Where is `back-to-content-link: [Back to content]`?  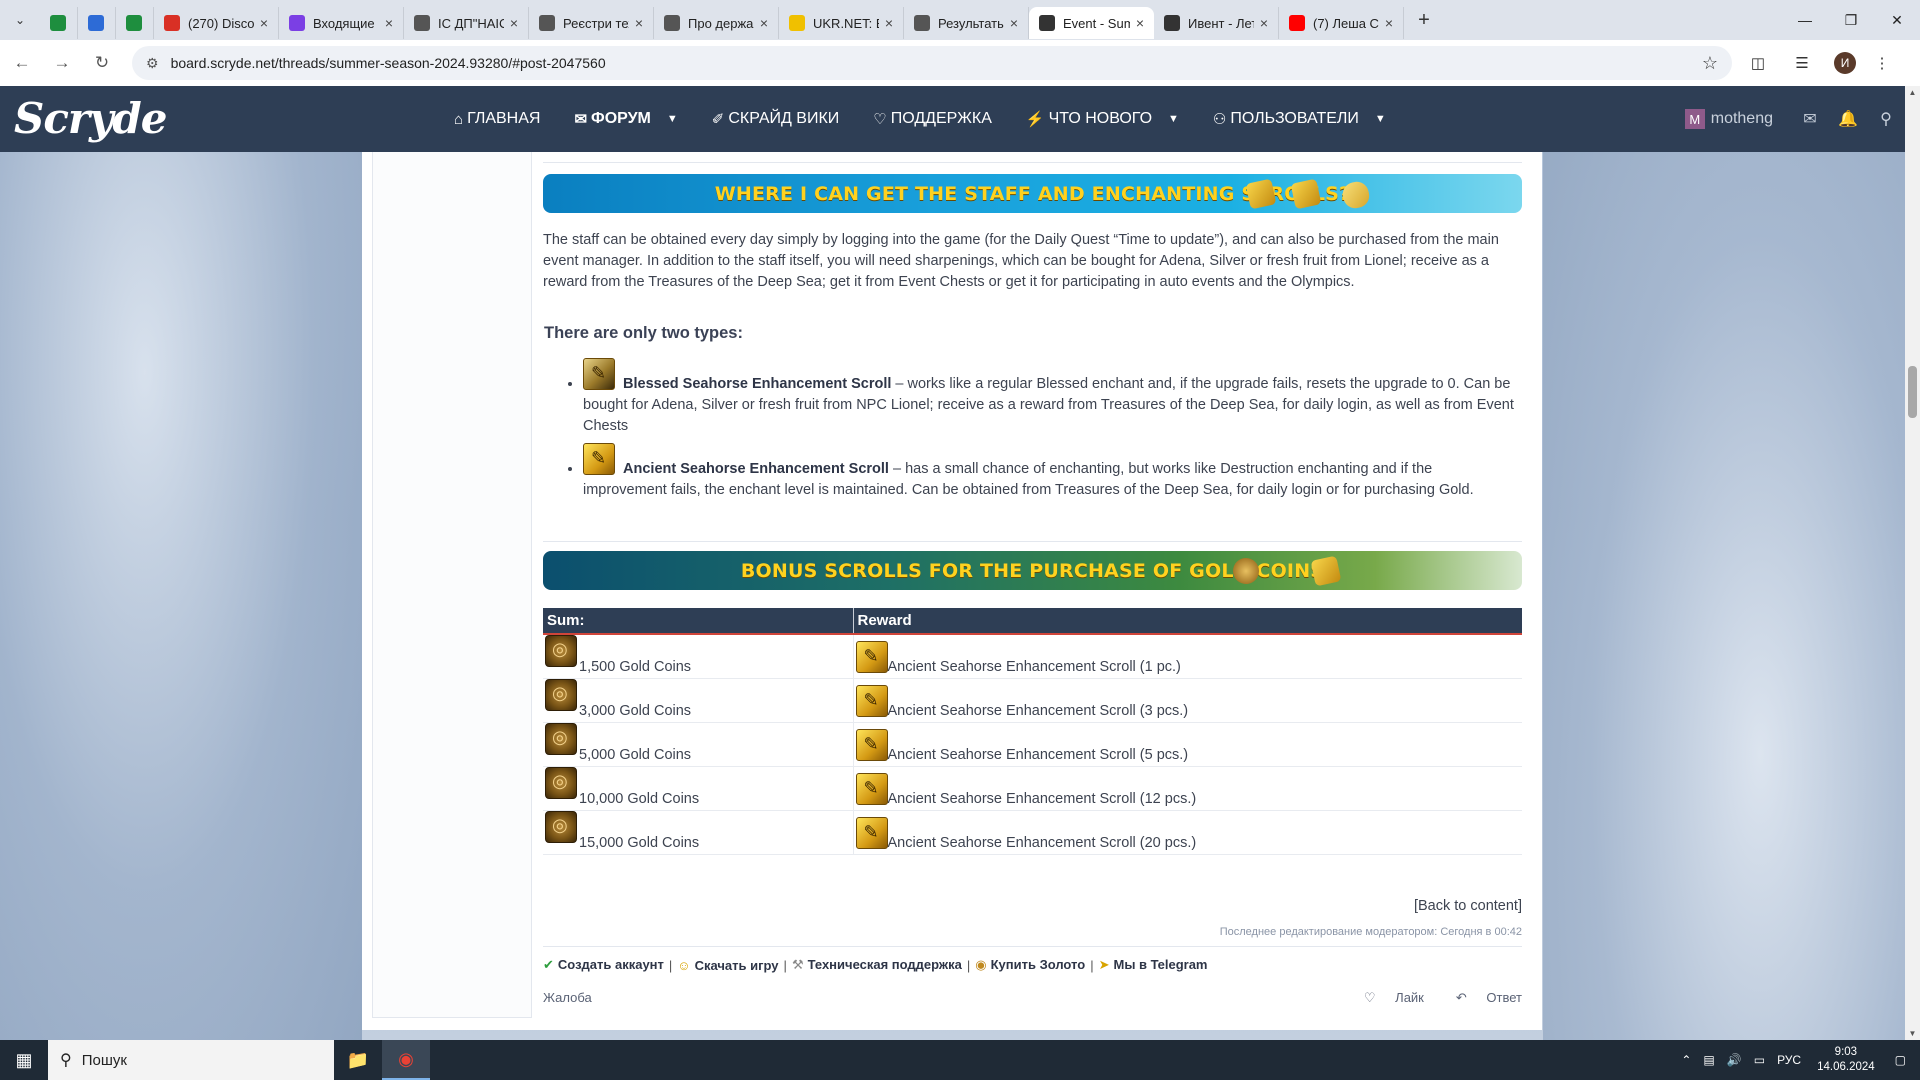
back-to-content-link: [Back to content] is located at coordinates (1468, 906).